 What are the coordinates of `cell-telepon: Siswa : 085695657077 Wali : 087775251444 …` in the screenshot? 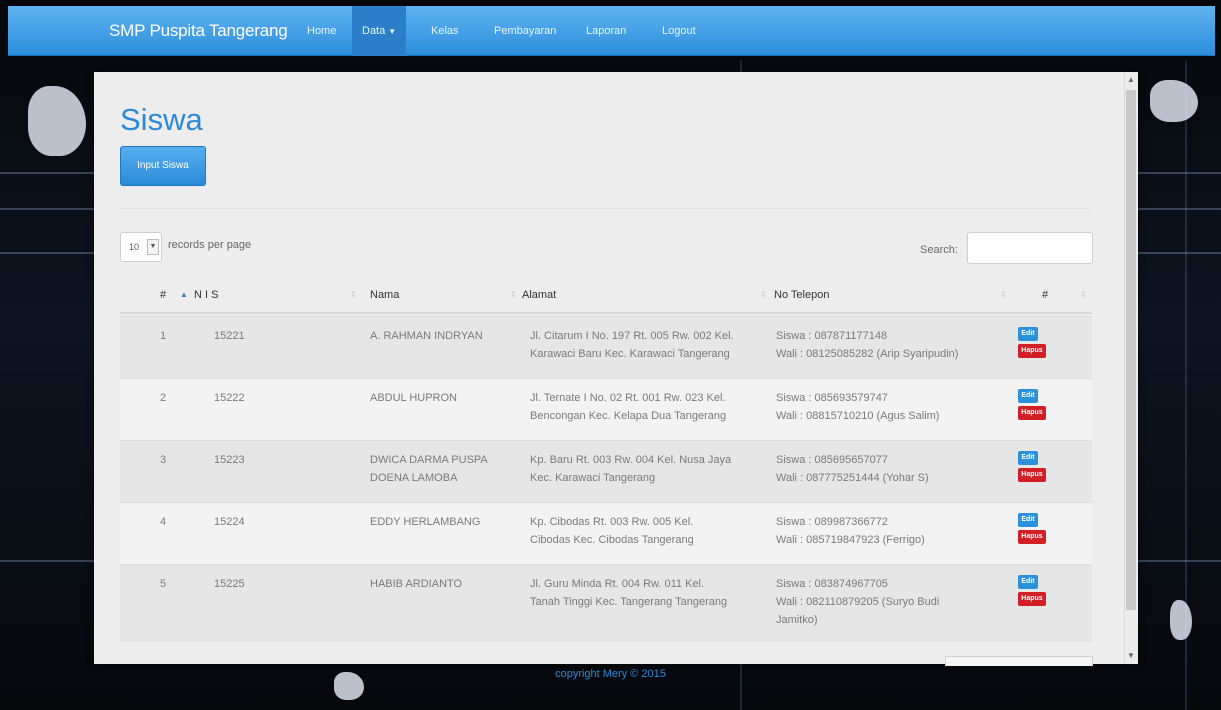 It's located at (896, 469).